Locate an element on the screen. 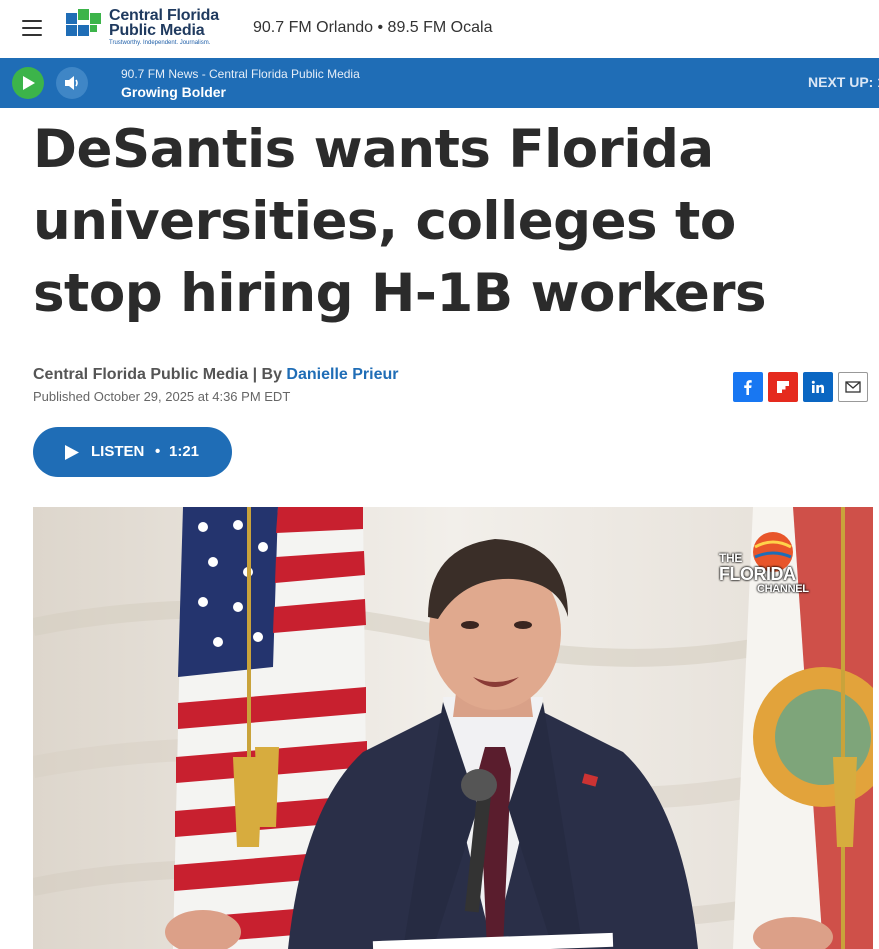  share-email-button is located at coordinates (853, 387).